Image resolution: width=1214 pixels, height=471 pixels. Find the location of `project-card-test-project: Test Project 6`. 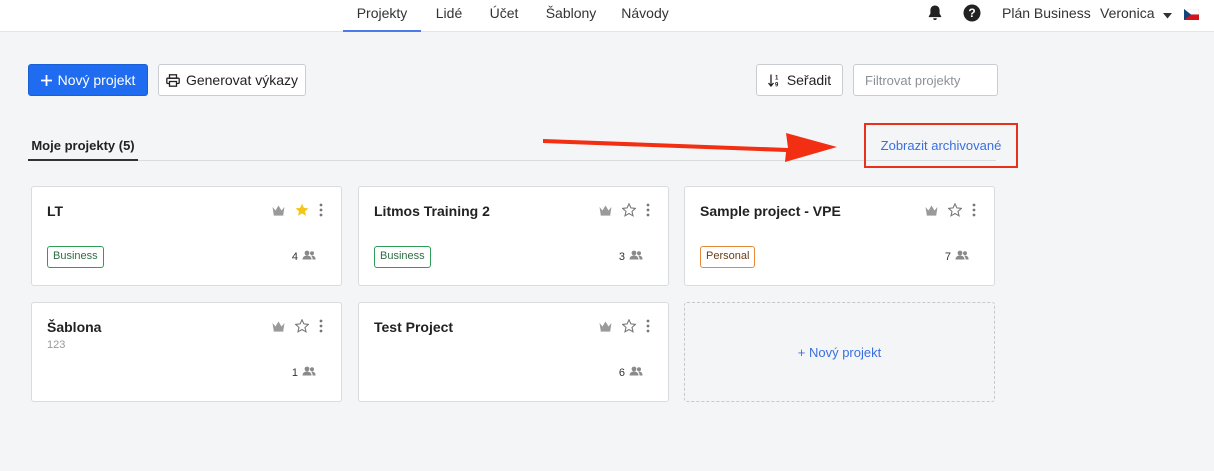

project-card-test-project: Test Project 6 is located at coordinates (513, 352).